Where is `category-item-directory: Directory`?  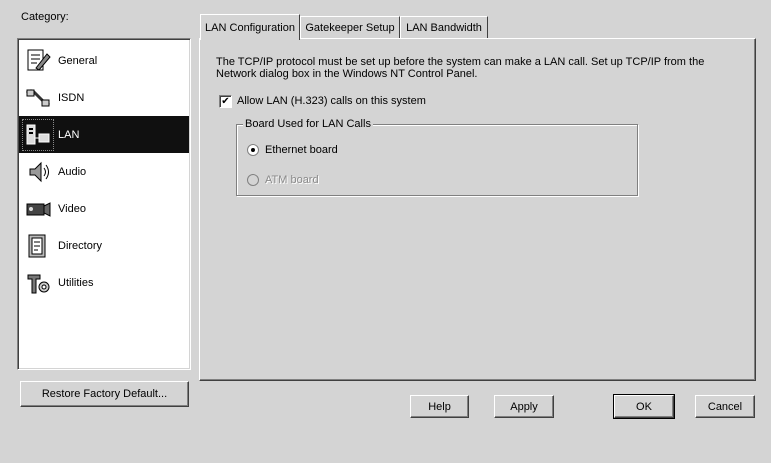 category-item-directory: Directory is located at coordinates (104, 245).